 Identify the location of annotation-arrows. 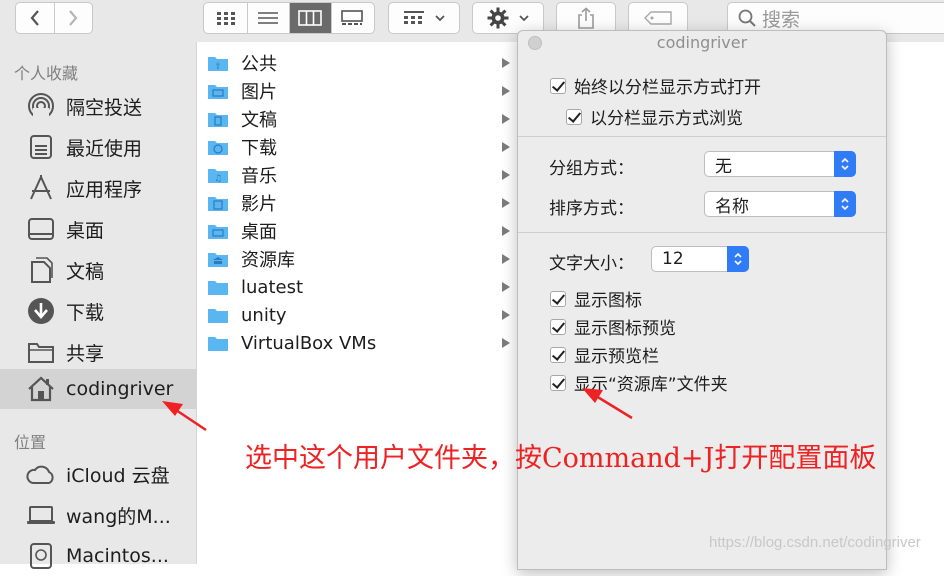
(397, 410).